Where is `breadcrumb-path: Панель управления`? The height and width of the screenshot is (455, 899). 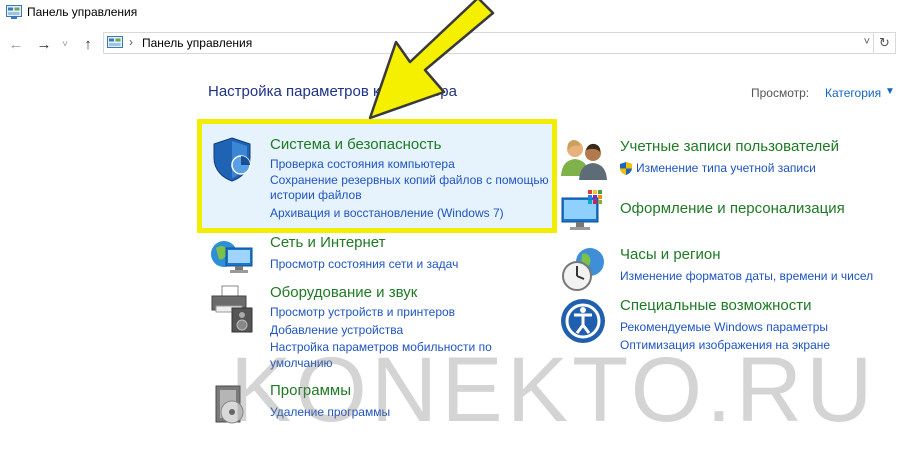
breadcrumb-path: Панель управления is located at coordinates (197, 43).